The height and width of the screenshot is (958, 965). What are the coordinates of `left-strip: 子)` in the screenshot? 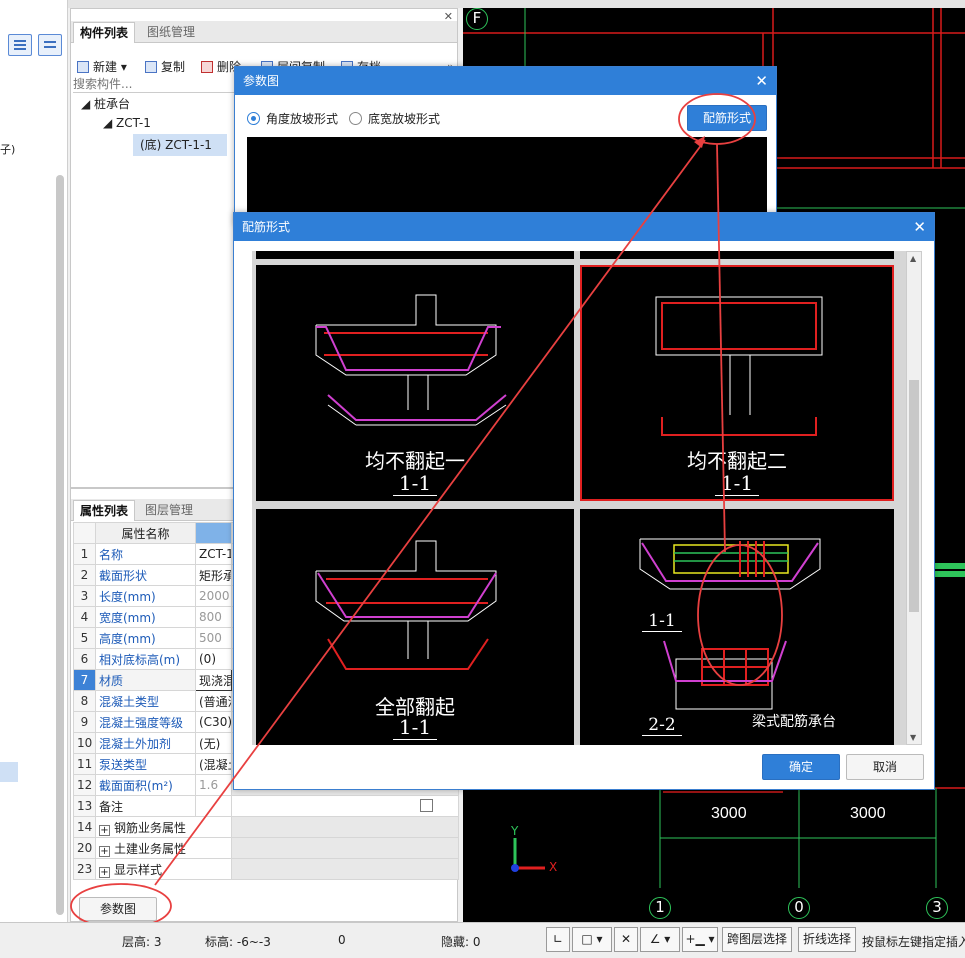 It's located at (34, 461).